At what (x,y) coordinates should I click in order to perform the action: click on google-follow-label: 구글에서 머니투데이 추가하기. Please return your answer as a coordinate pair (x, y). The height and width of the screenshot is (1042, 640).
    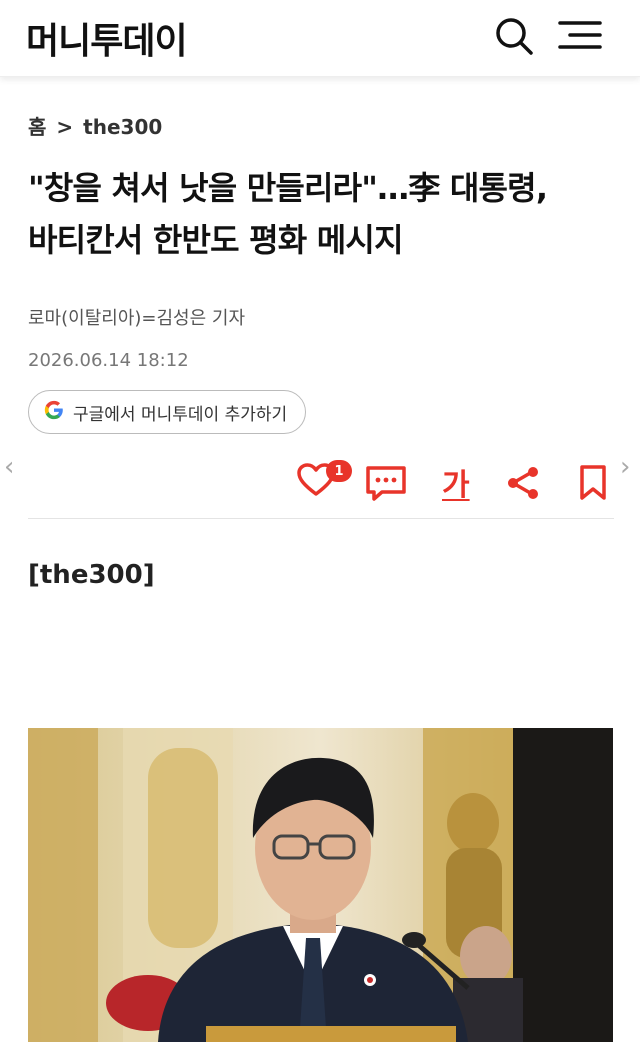
    Looking at the image, I should click on (180, 414).